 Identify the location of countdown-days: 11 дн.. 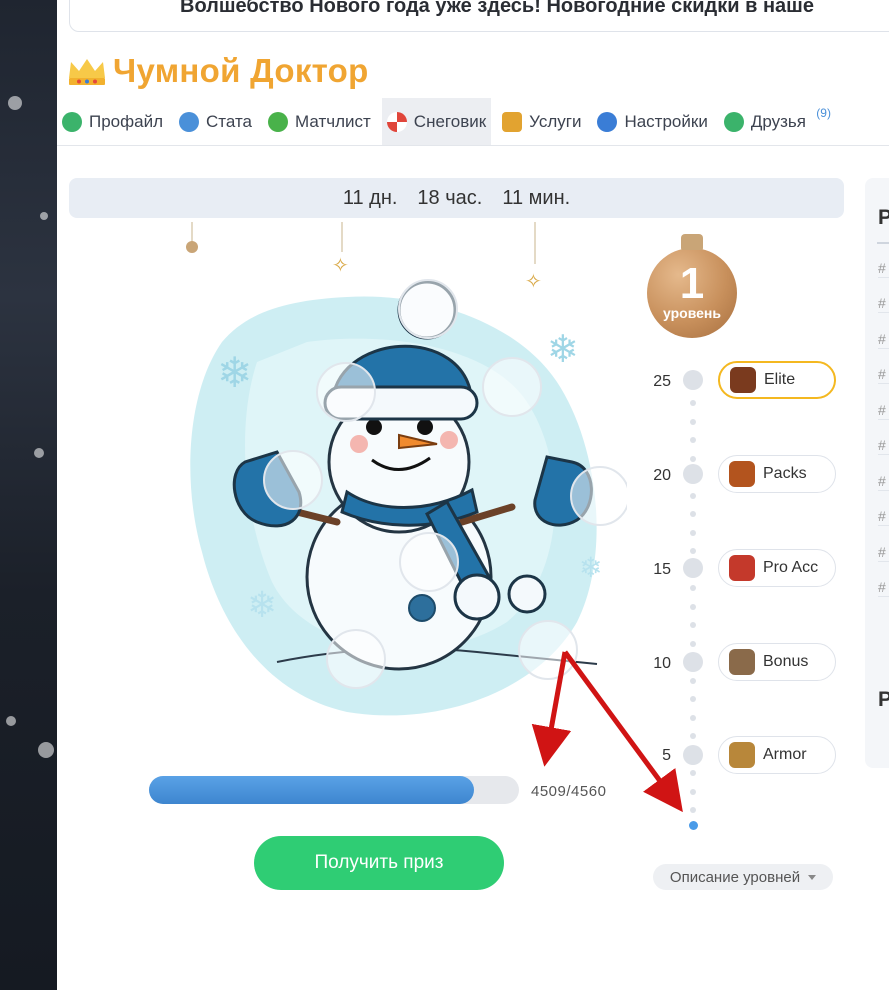
(370, 197).